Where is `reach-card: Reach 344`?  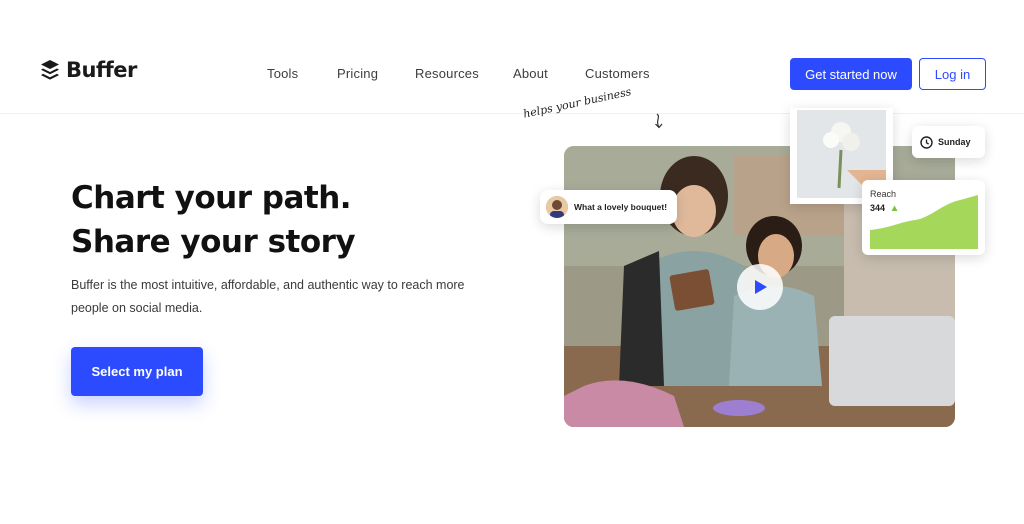
reach-card: Reach 344 is located at coordinates (923, 217).